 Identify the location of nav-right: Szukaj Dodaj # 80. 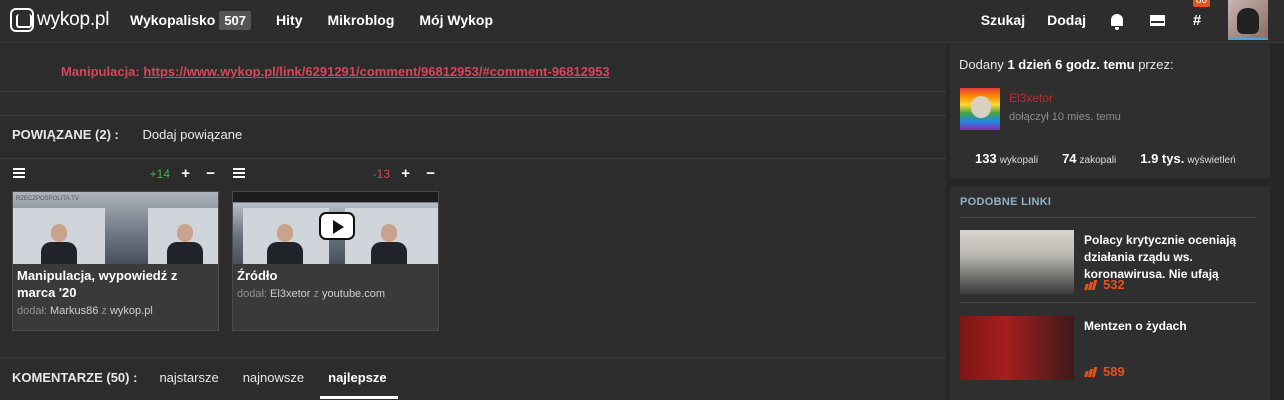
(1132, 20).